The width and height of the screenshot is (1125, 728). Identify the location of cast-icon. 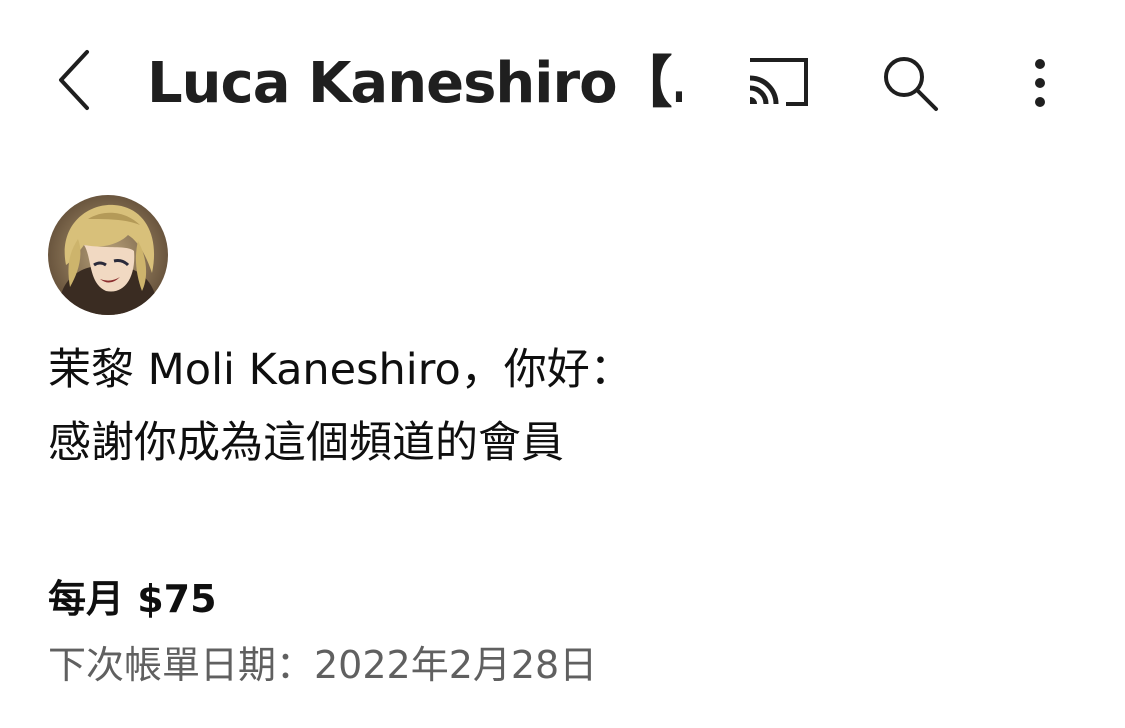
(778, 82).